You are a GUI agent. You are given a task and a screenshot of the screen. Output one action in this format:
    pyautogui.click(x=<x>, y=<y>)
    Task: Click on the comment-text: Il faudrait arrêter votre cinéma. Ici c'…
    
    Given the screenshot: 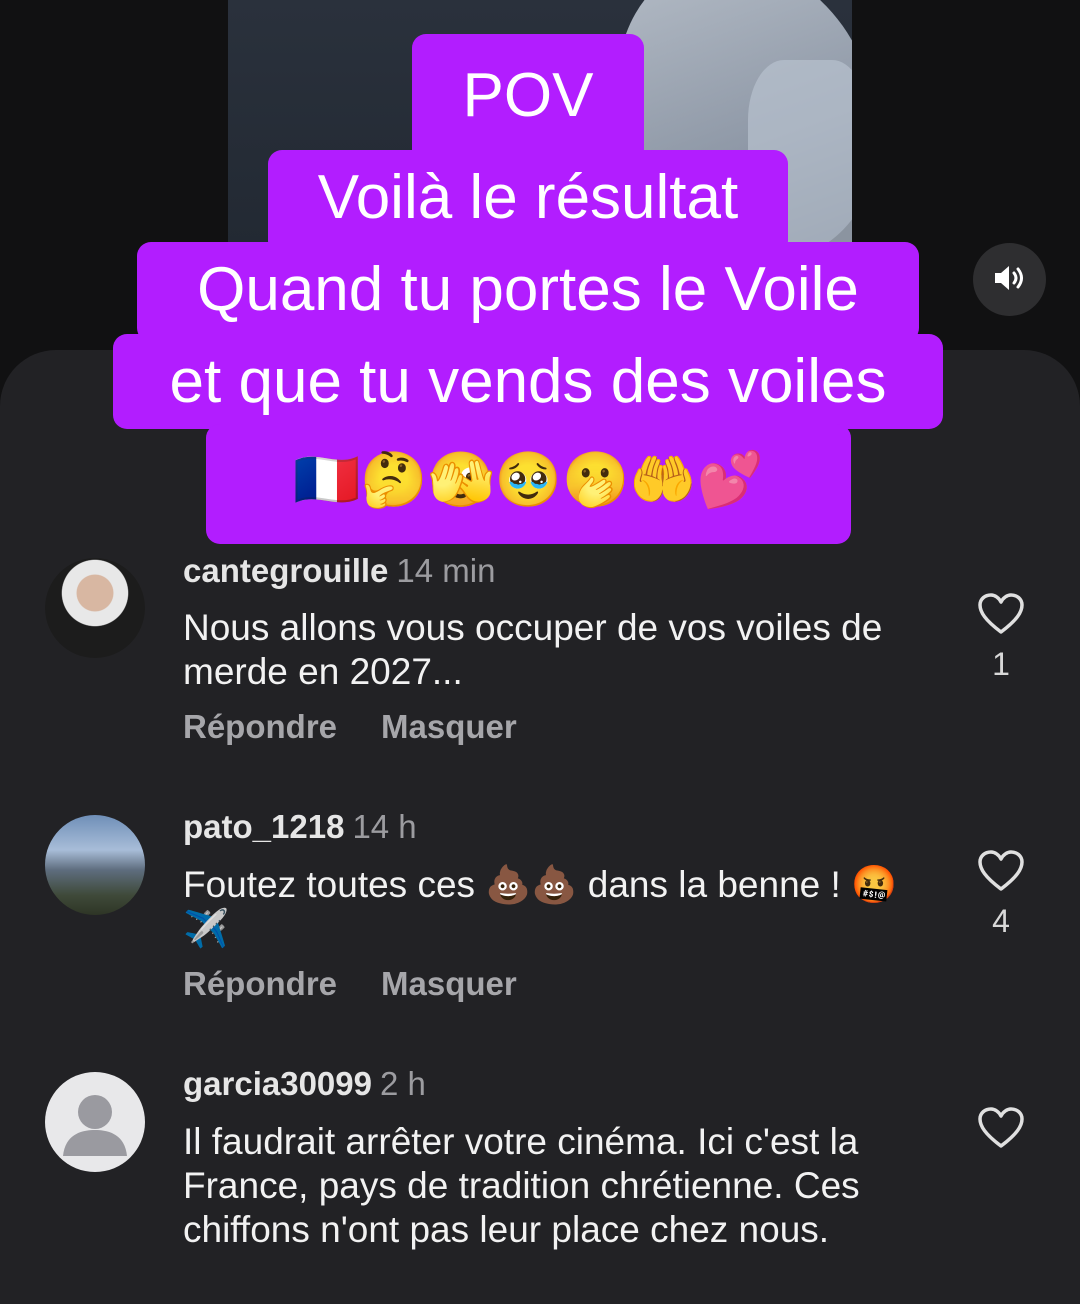 What is the action you would take?
    pyautogui.click(x=521, y=1185)
    